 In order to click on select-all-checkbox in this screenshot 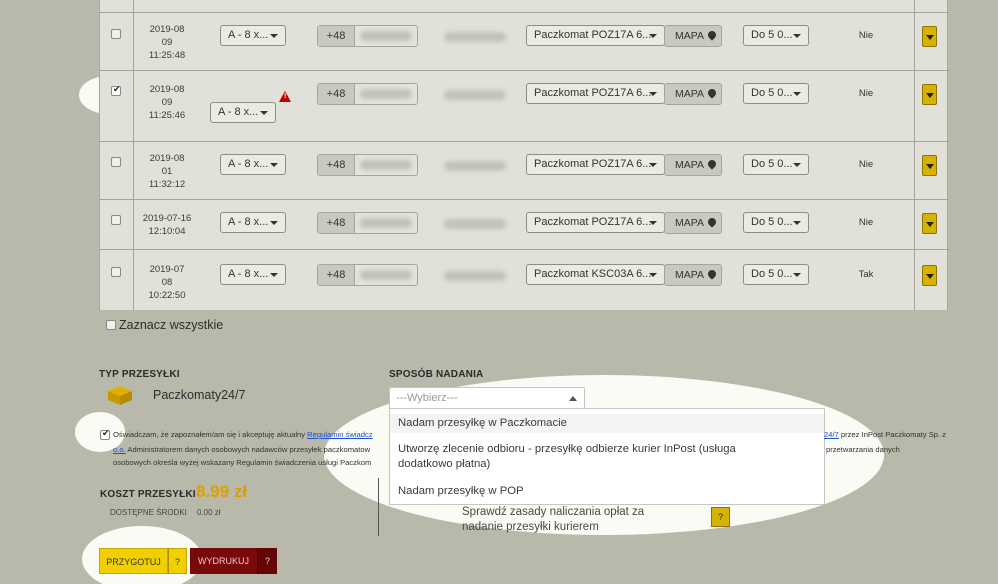, I will do `click(111, 325)`.